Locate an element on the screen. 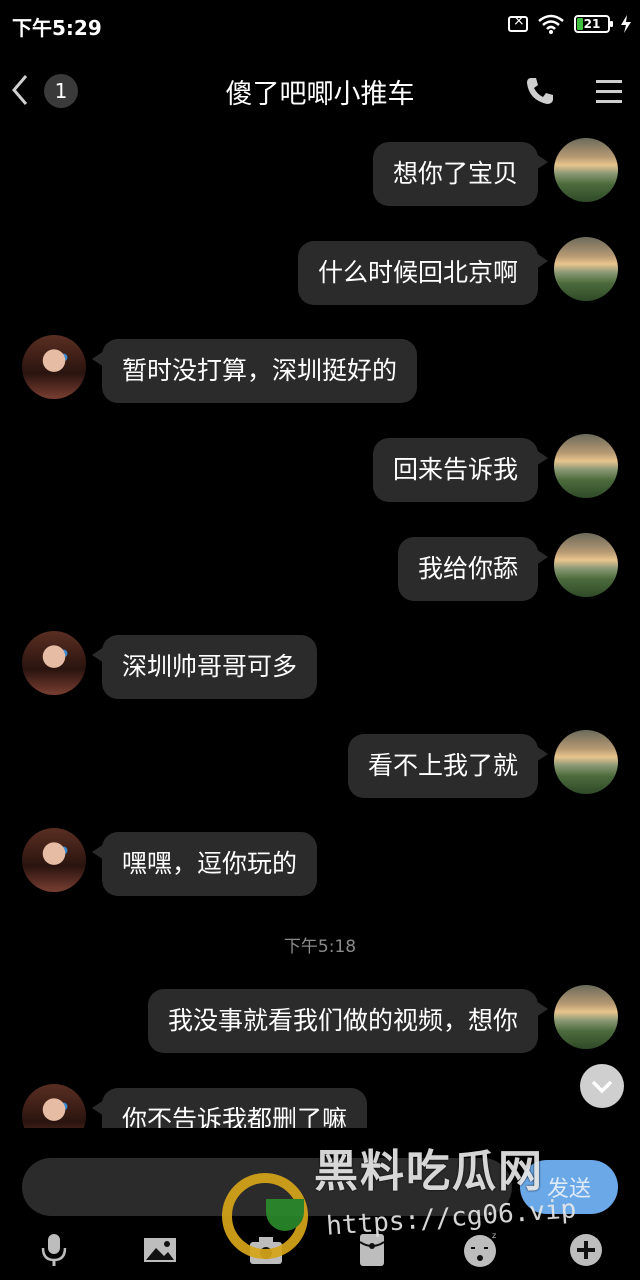 This screenshot has height=1280, width=640. scroll-to-bottom-button is located at coordinates (602, 1086).